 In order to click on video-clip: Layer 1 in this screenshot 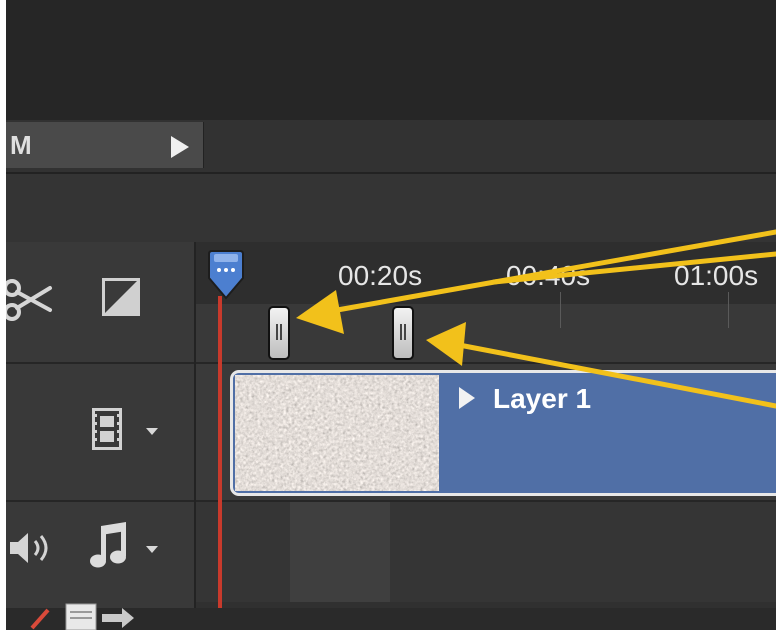, I will do `click(503, 433)`.